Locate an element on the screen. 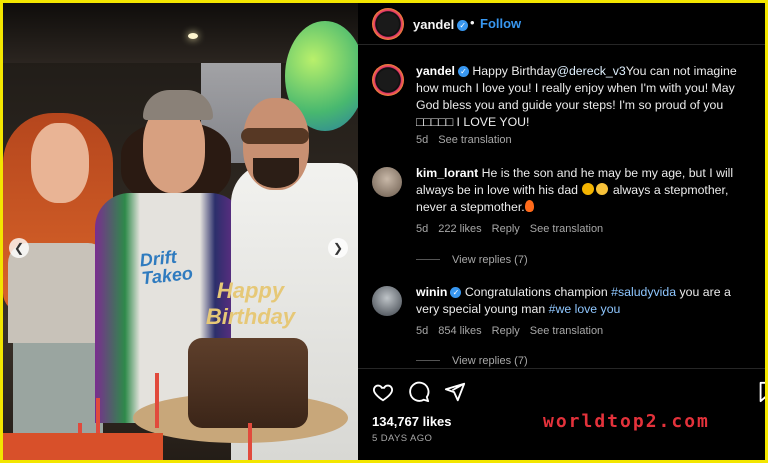 Image resolution: width=768 pixels, height=463 pixels. shirt-print: Drift Takeo is located at coordinates (166, 267).